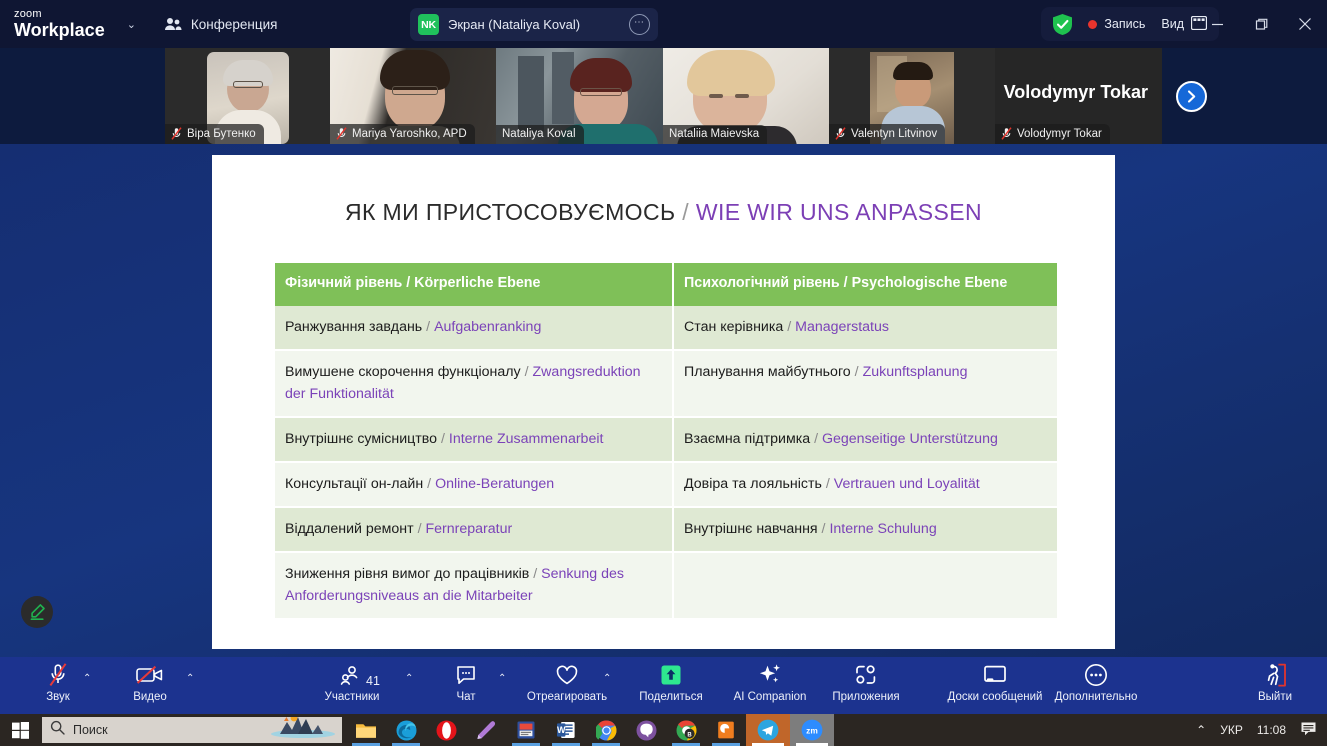 The height and width of the screenshot is (746, 1327). What do you see at coordinates (839, 212) in the screenshot?
I see `slide-title-de: WIE WIR UNS ANPASSEN` at bounding box center [839, 212].